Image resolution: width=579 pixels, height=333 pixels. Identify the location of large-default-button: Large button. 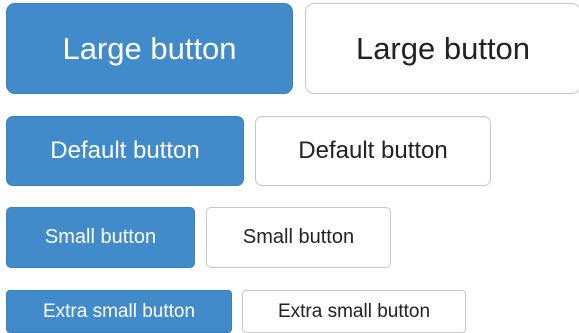
(442, 48).